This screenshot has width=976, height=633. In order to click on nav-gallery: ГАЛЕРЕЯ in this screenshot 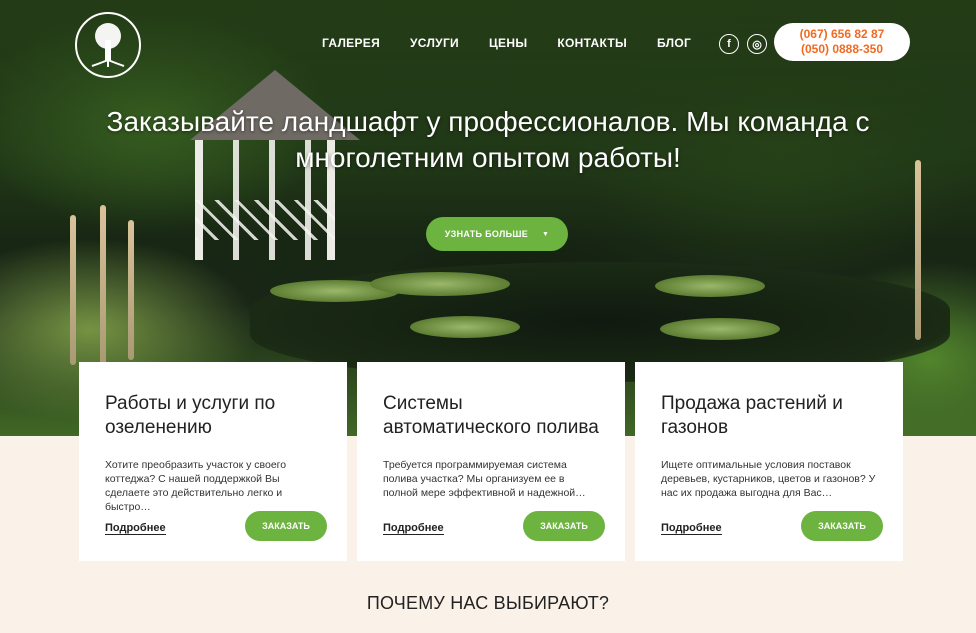, I will do `click(351, 43)`.